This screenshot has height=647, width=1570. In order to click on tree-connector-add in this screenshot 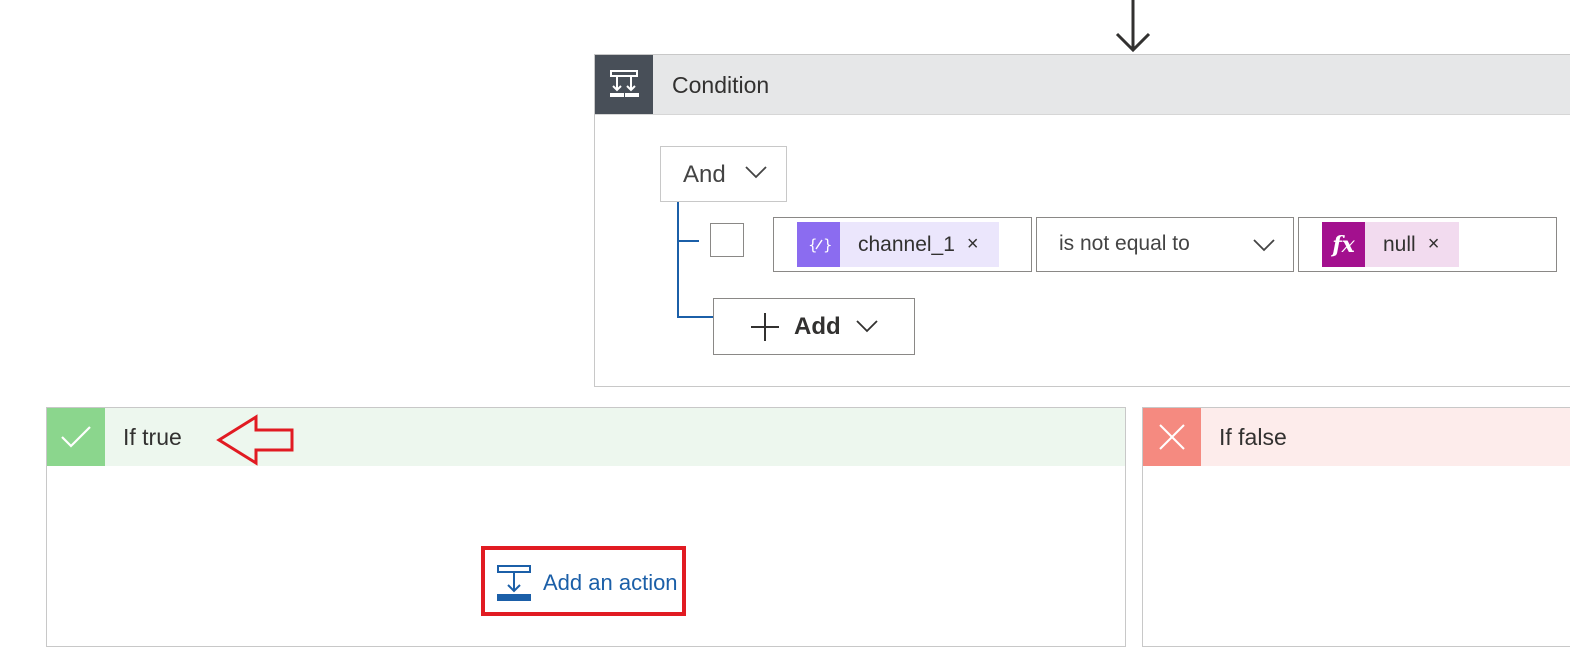, I will do `click(695, 317)`.